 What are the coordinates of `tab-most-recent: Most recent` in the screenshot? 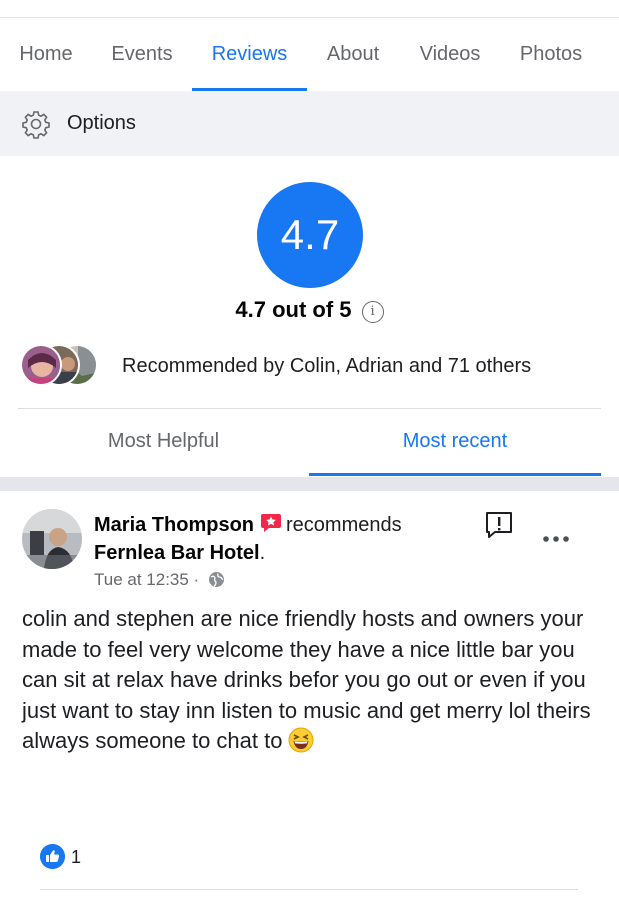 It's located at (455, 443).